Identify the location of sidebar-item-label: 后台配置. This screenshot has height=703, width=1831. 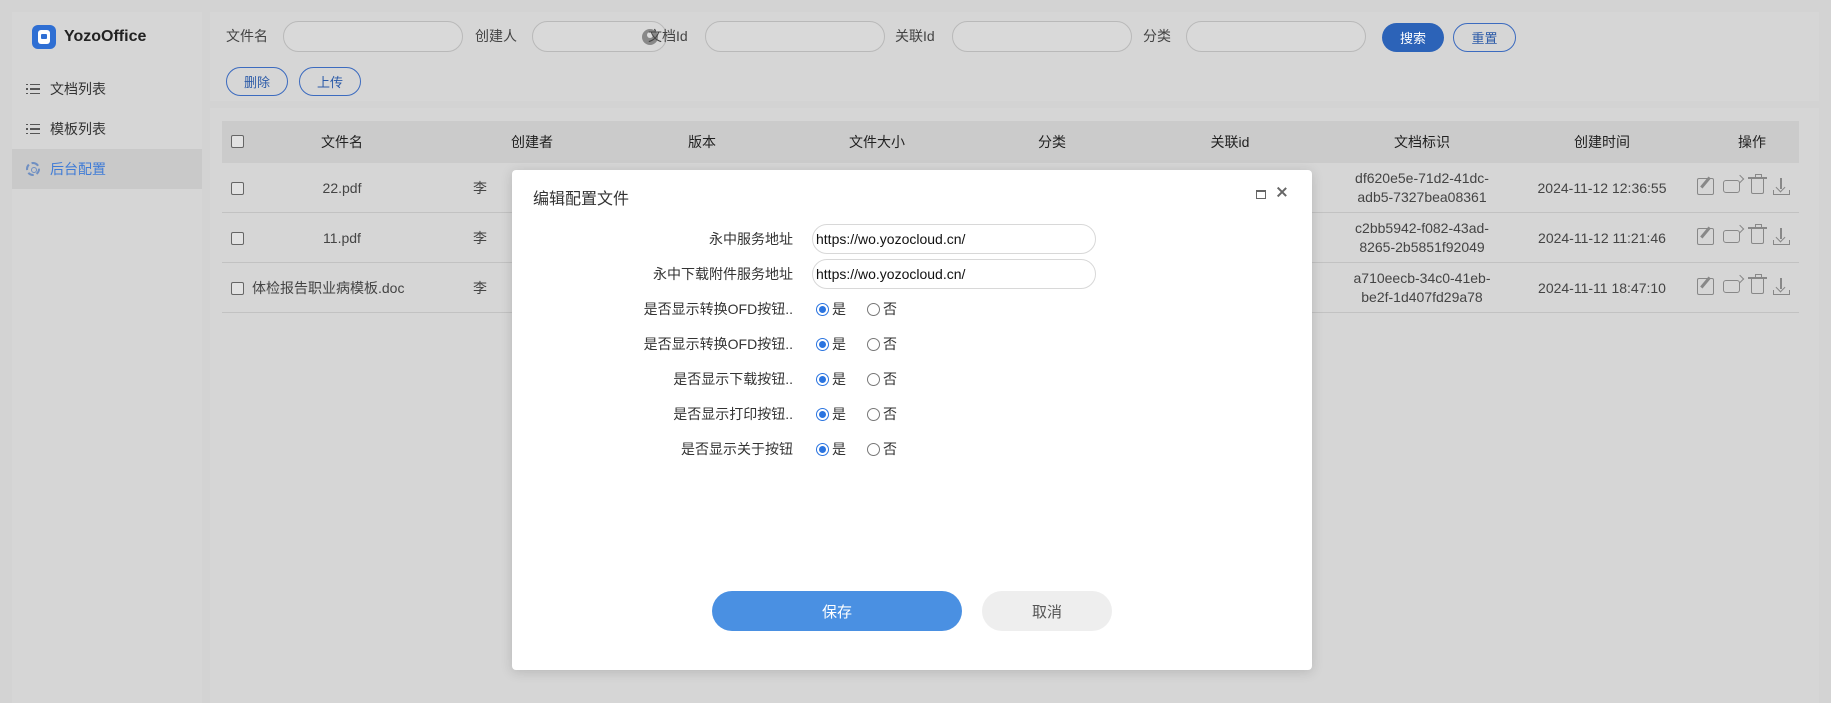
(78, 169).